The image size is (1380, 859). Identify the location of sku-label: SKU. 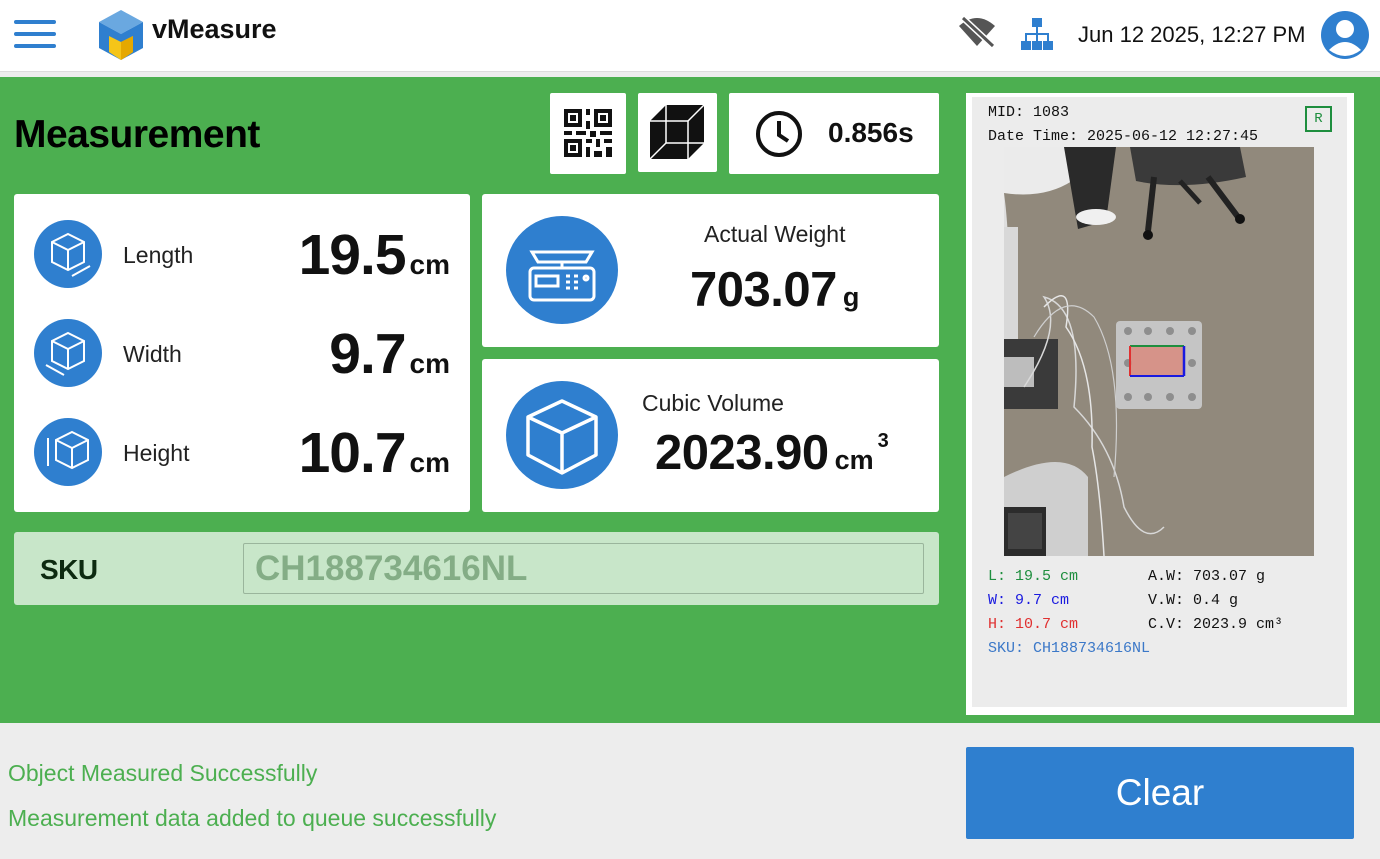
(69, 569).